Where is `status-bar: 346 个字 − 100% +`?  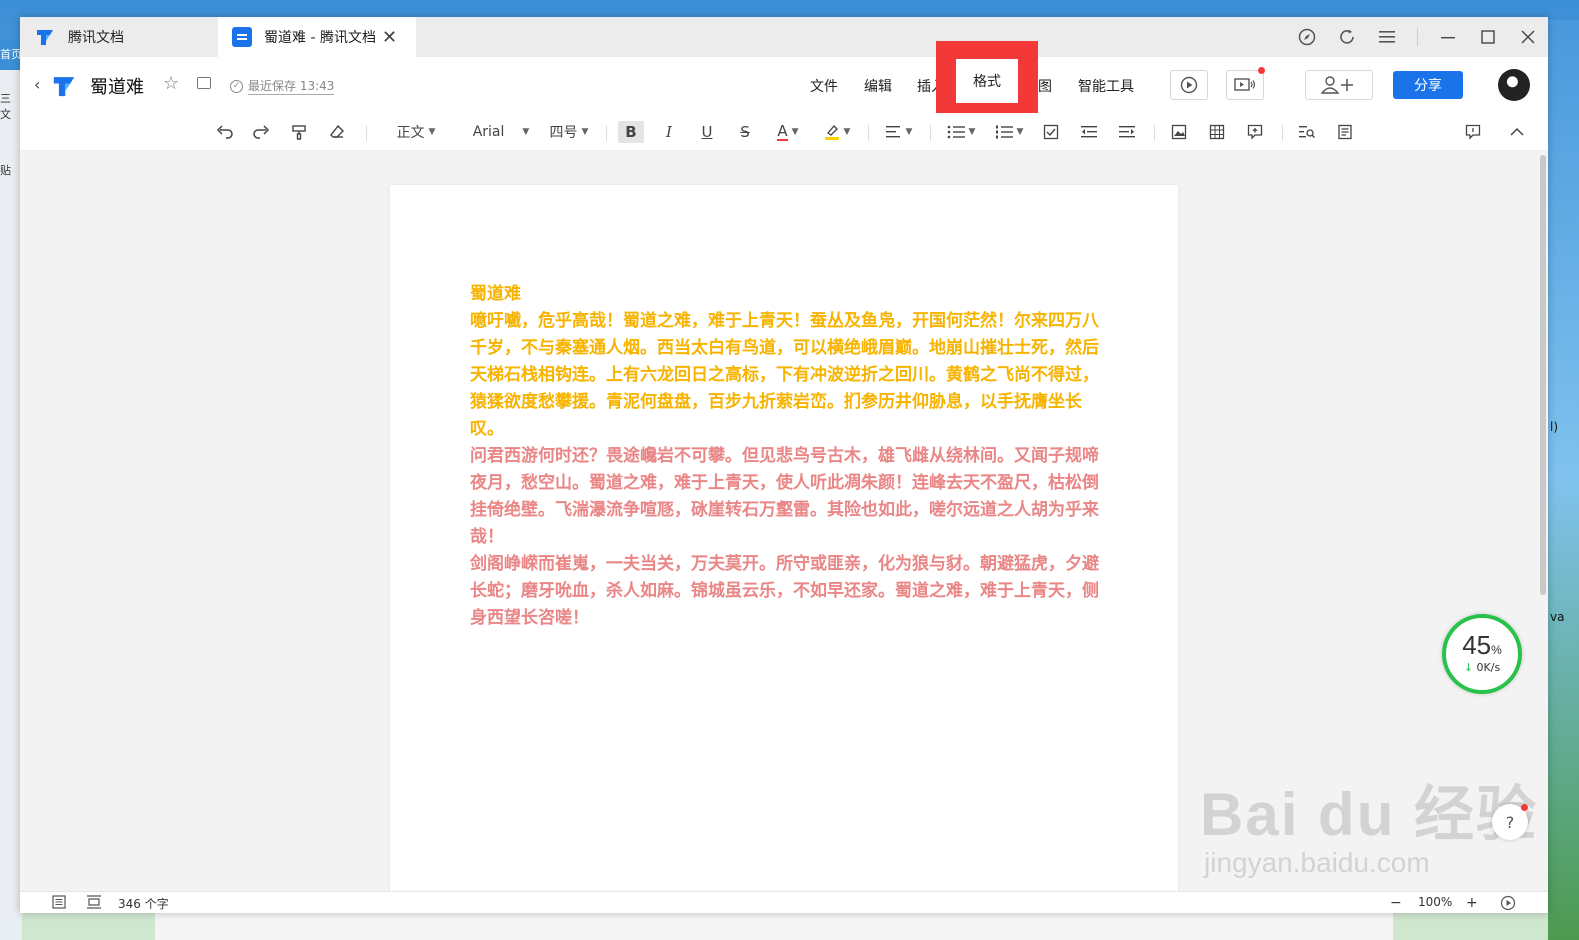
status-bar: 346 个字 − 100% + is located at coordinates (784, 902).